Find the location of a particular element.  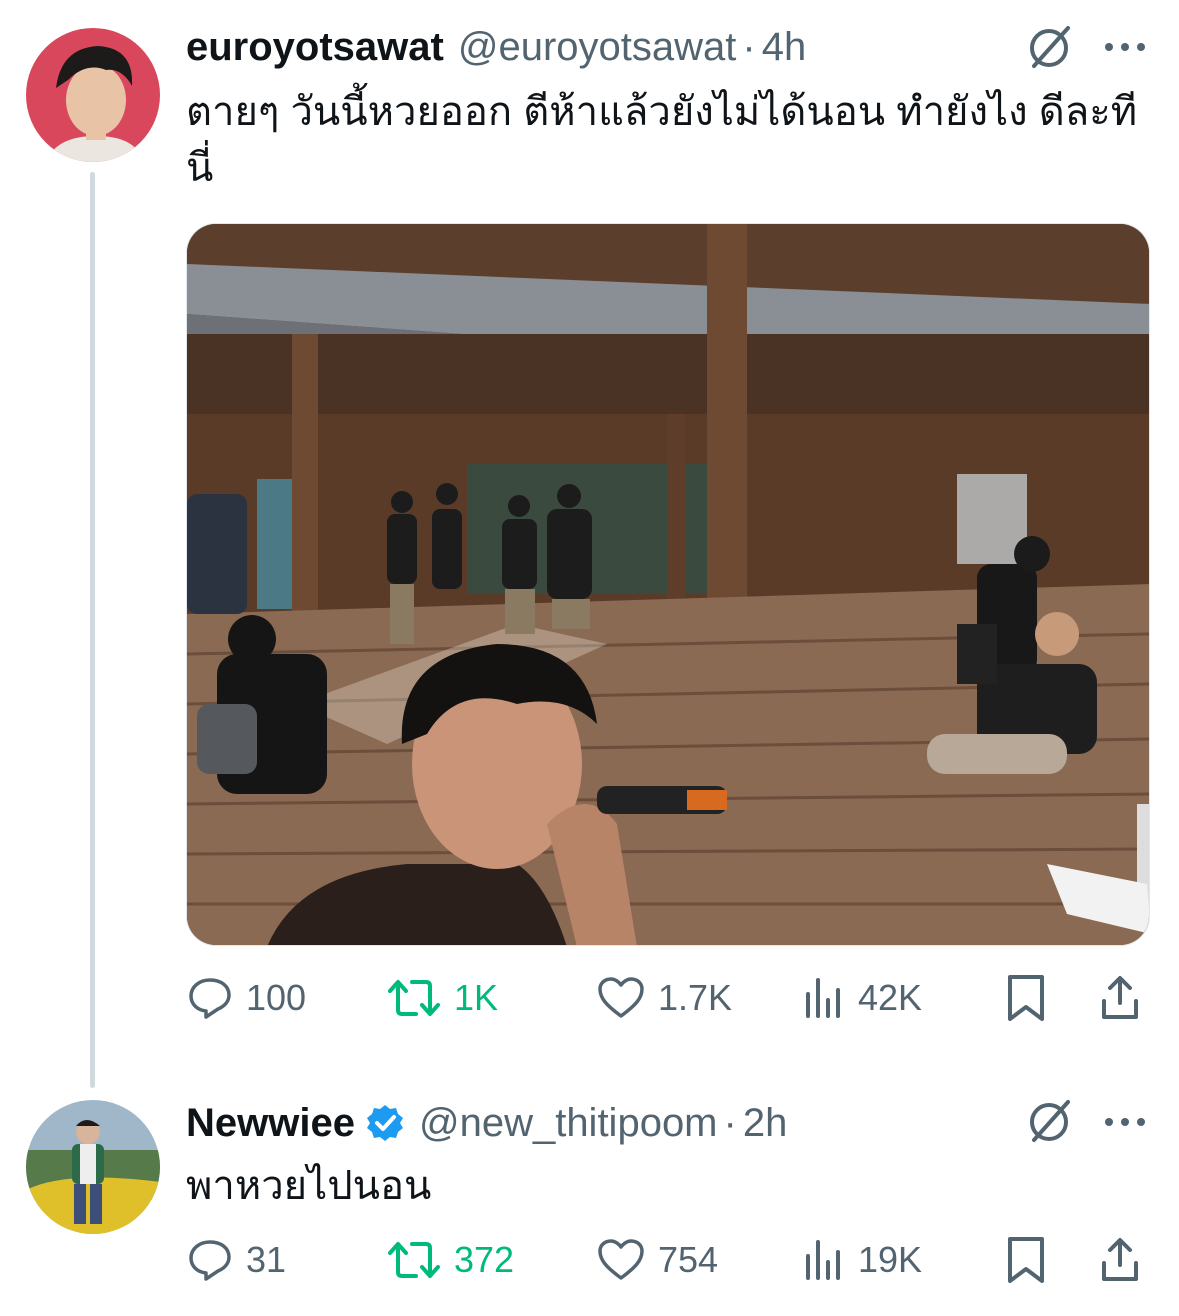

views-count: 19K is located at coordinates (890, 1259).